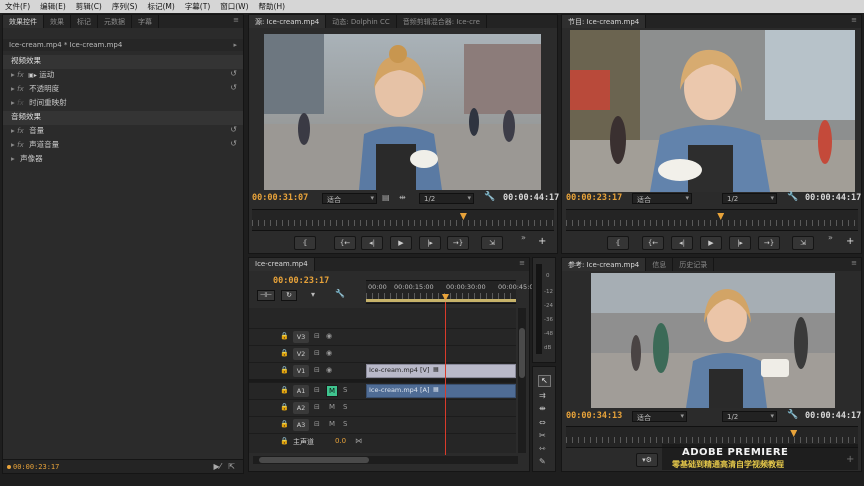  I want to click on effect-row-channel-volume: ▸ fx 声道音量 ↺, so click(123, 146).